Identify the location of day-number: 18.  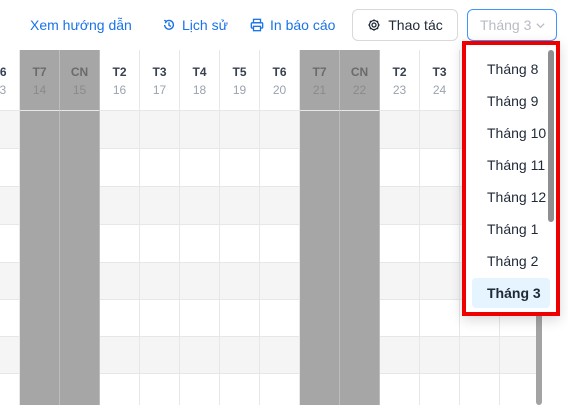
(199, 90).